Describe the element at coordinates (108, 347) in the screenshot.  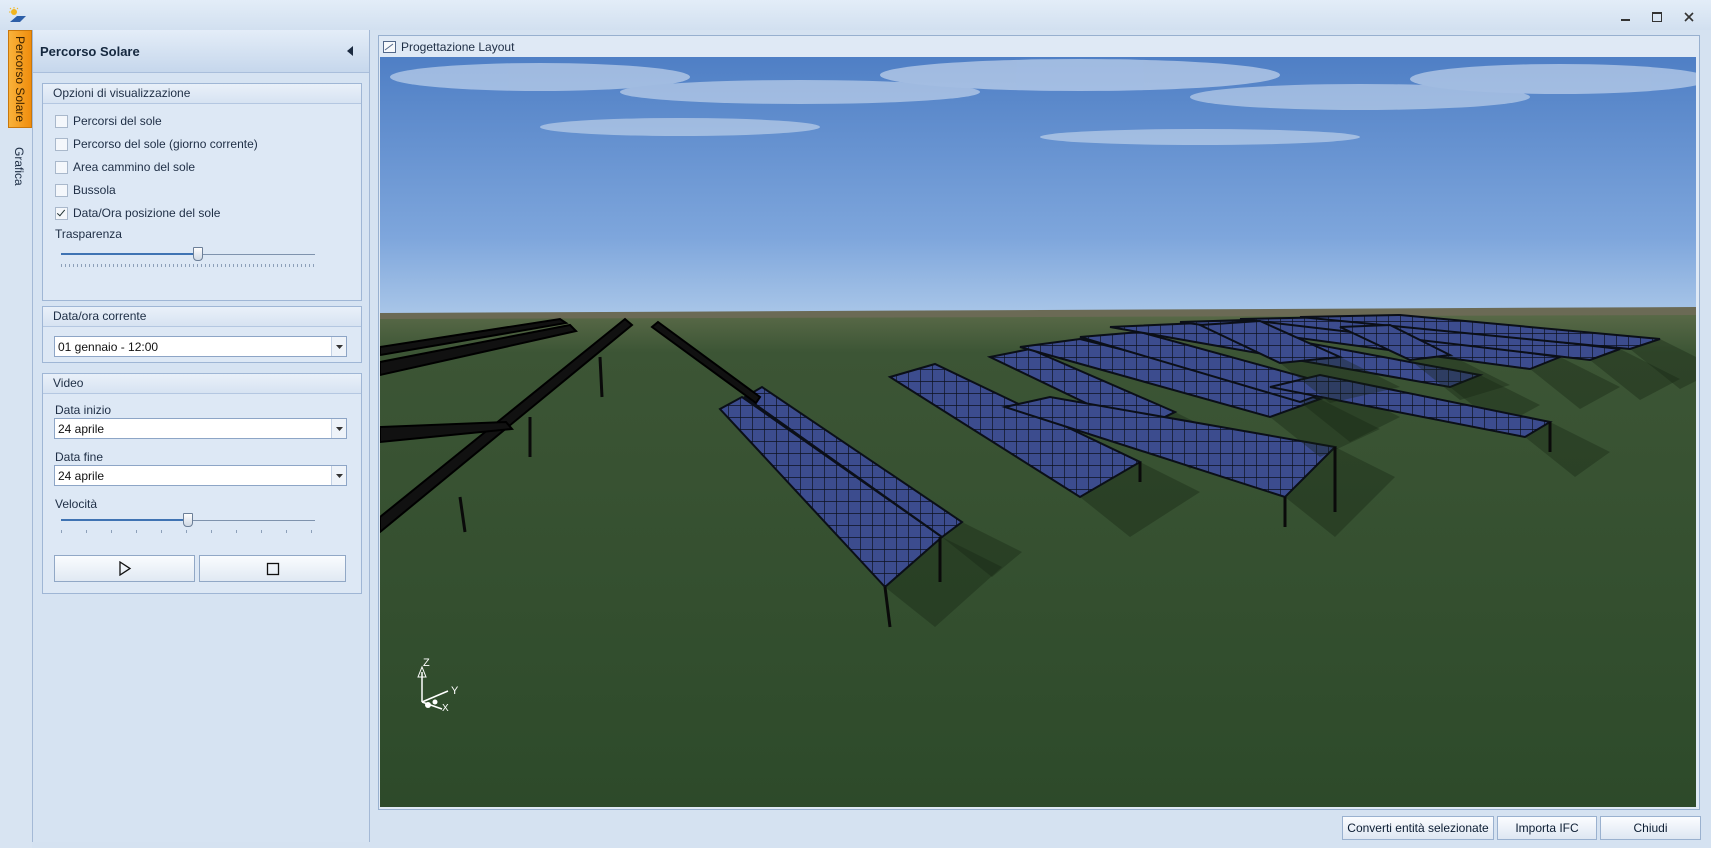
I see `dropdown-value: 01 gennaio - 12:00` at that location.